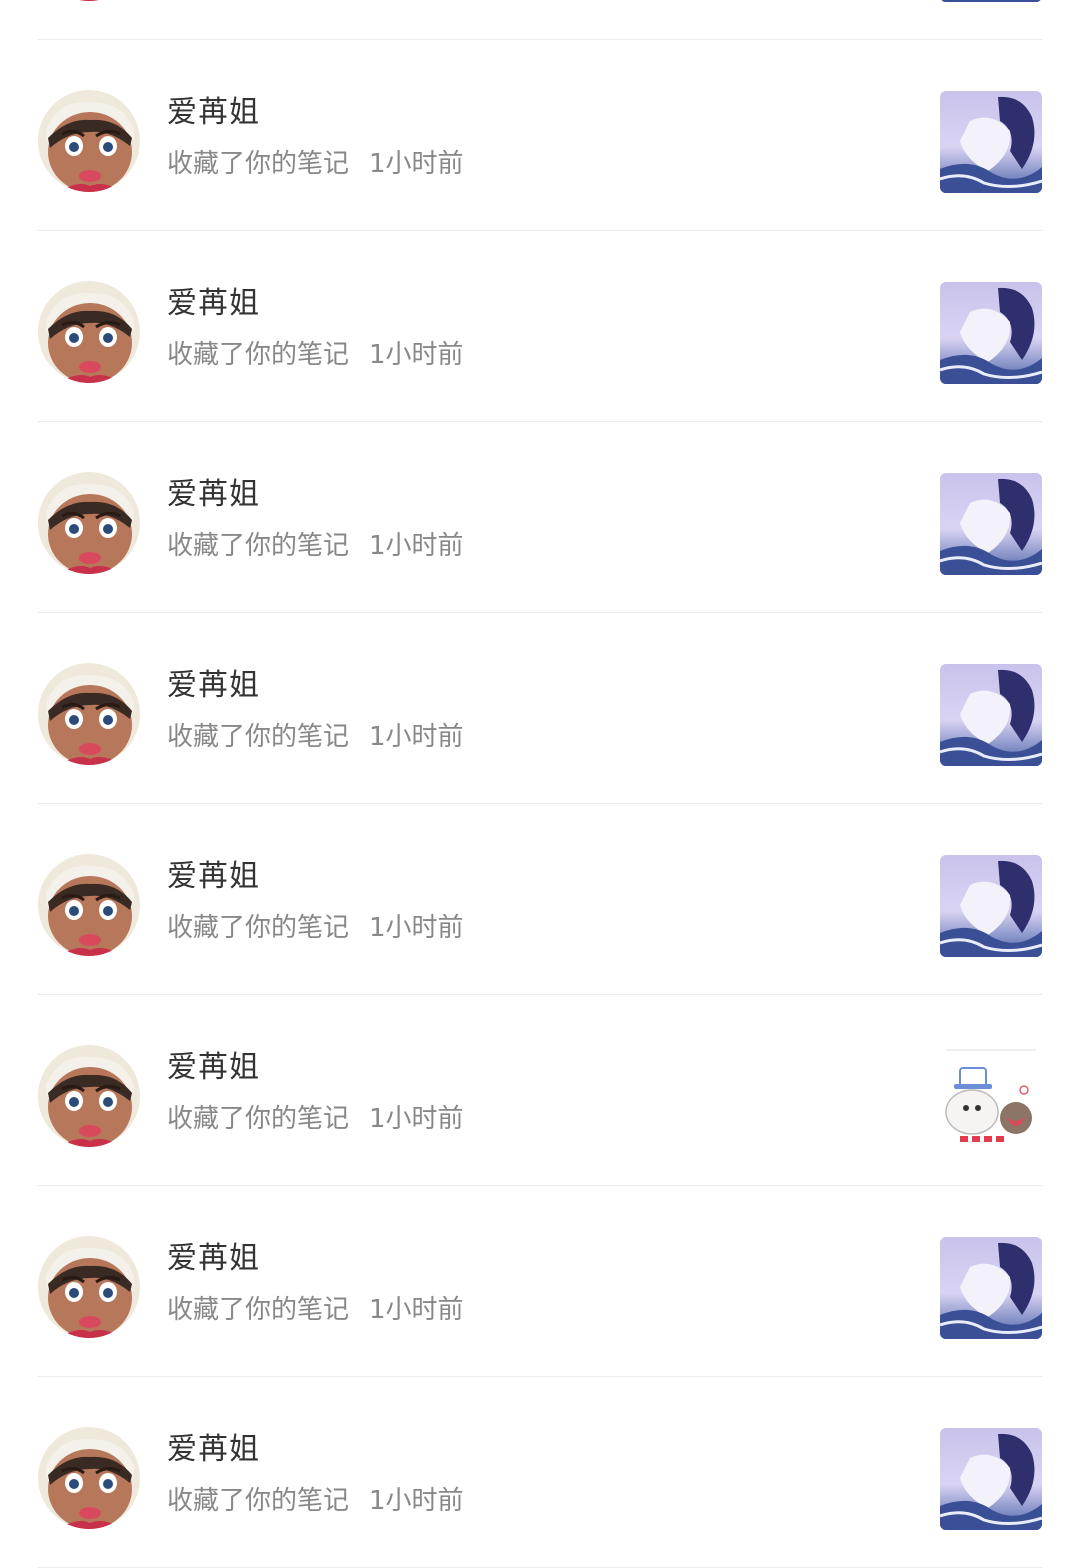  I want to click on cartoon-sticker-thumbnail, so click(991, 1097).